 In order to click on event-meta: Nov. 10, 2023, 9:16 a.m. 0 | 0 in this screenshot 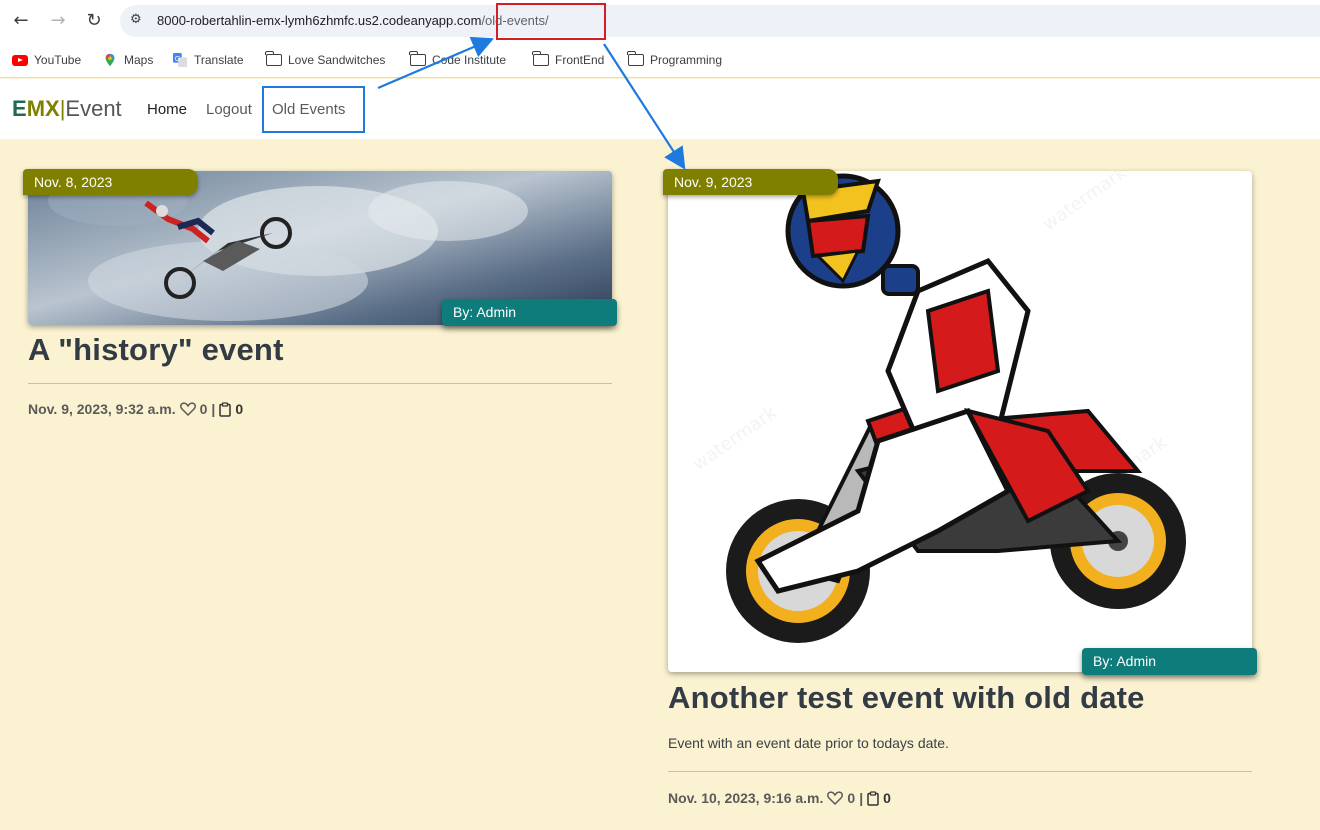, I will do `click(779, 798)`.